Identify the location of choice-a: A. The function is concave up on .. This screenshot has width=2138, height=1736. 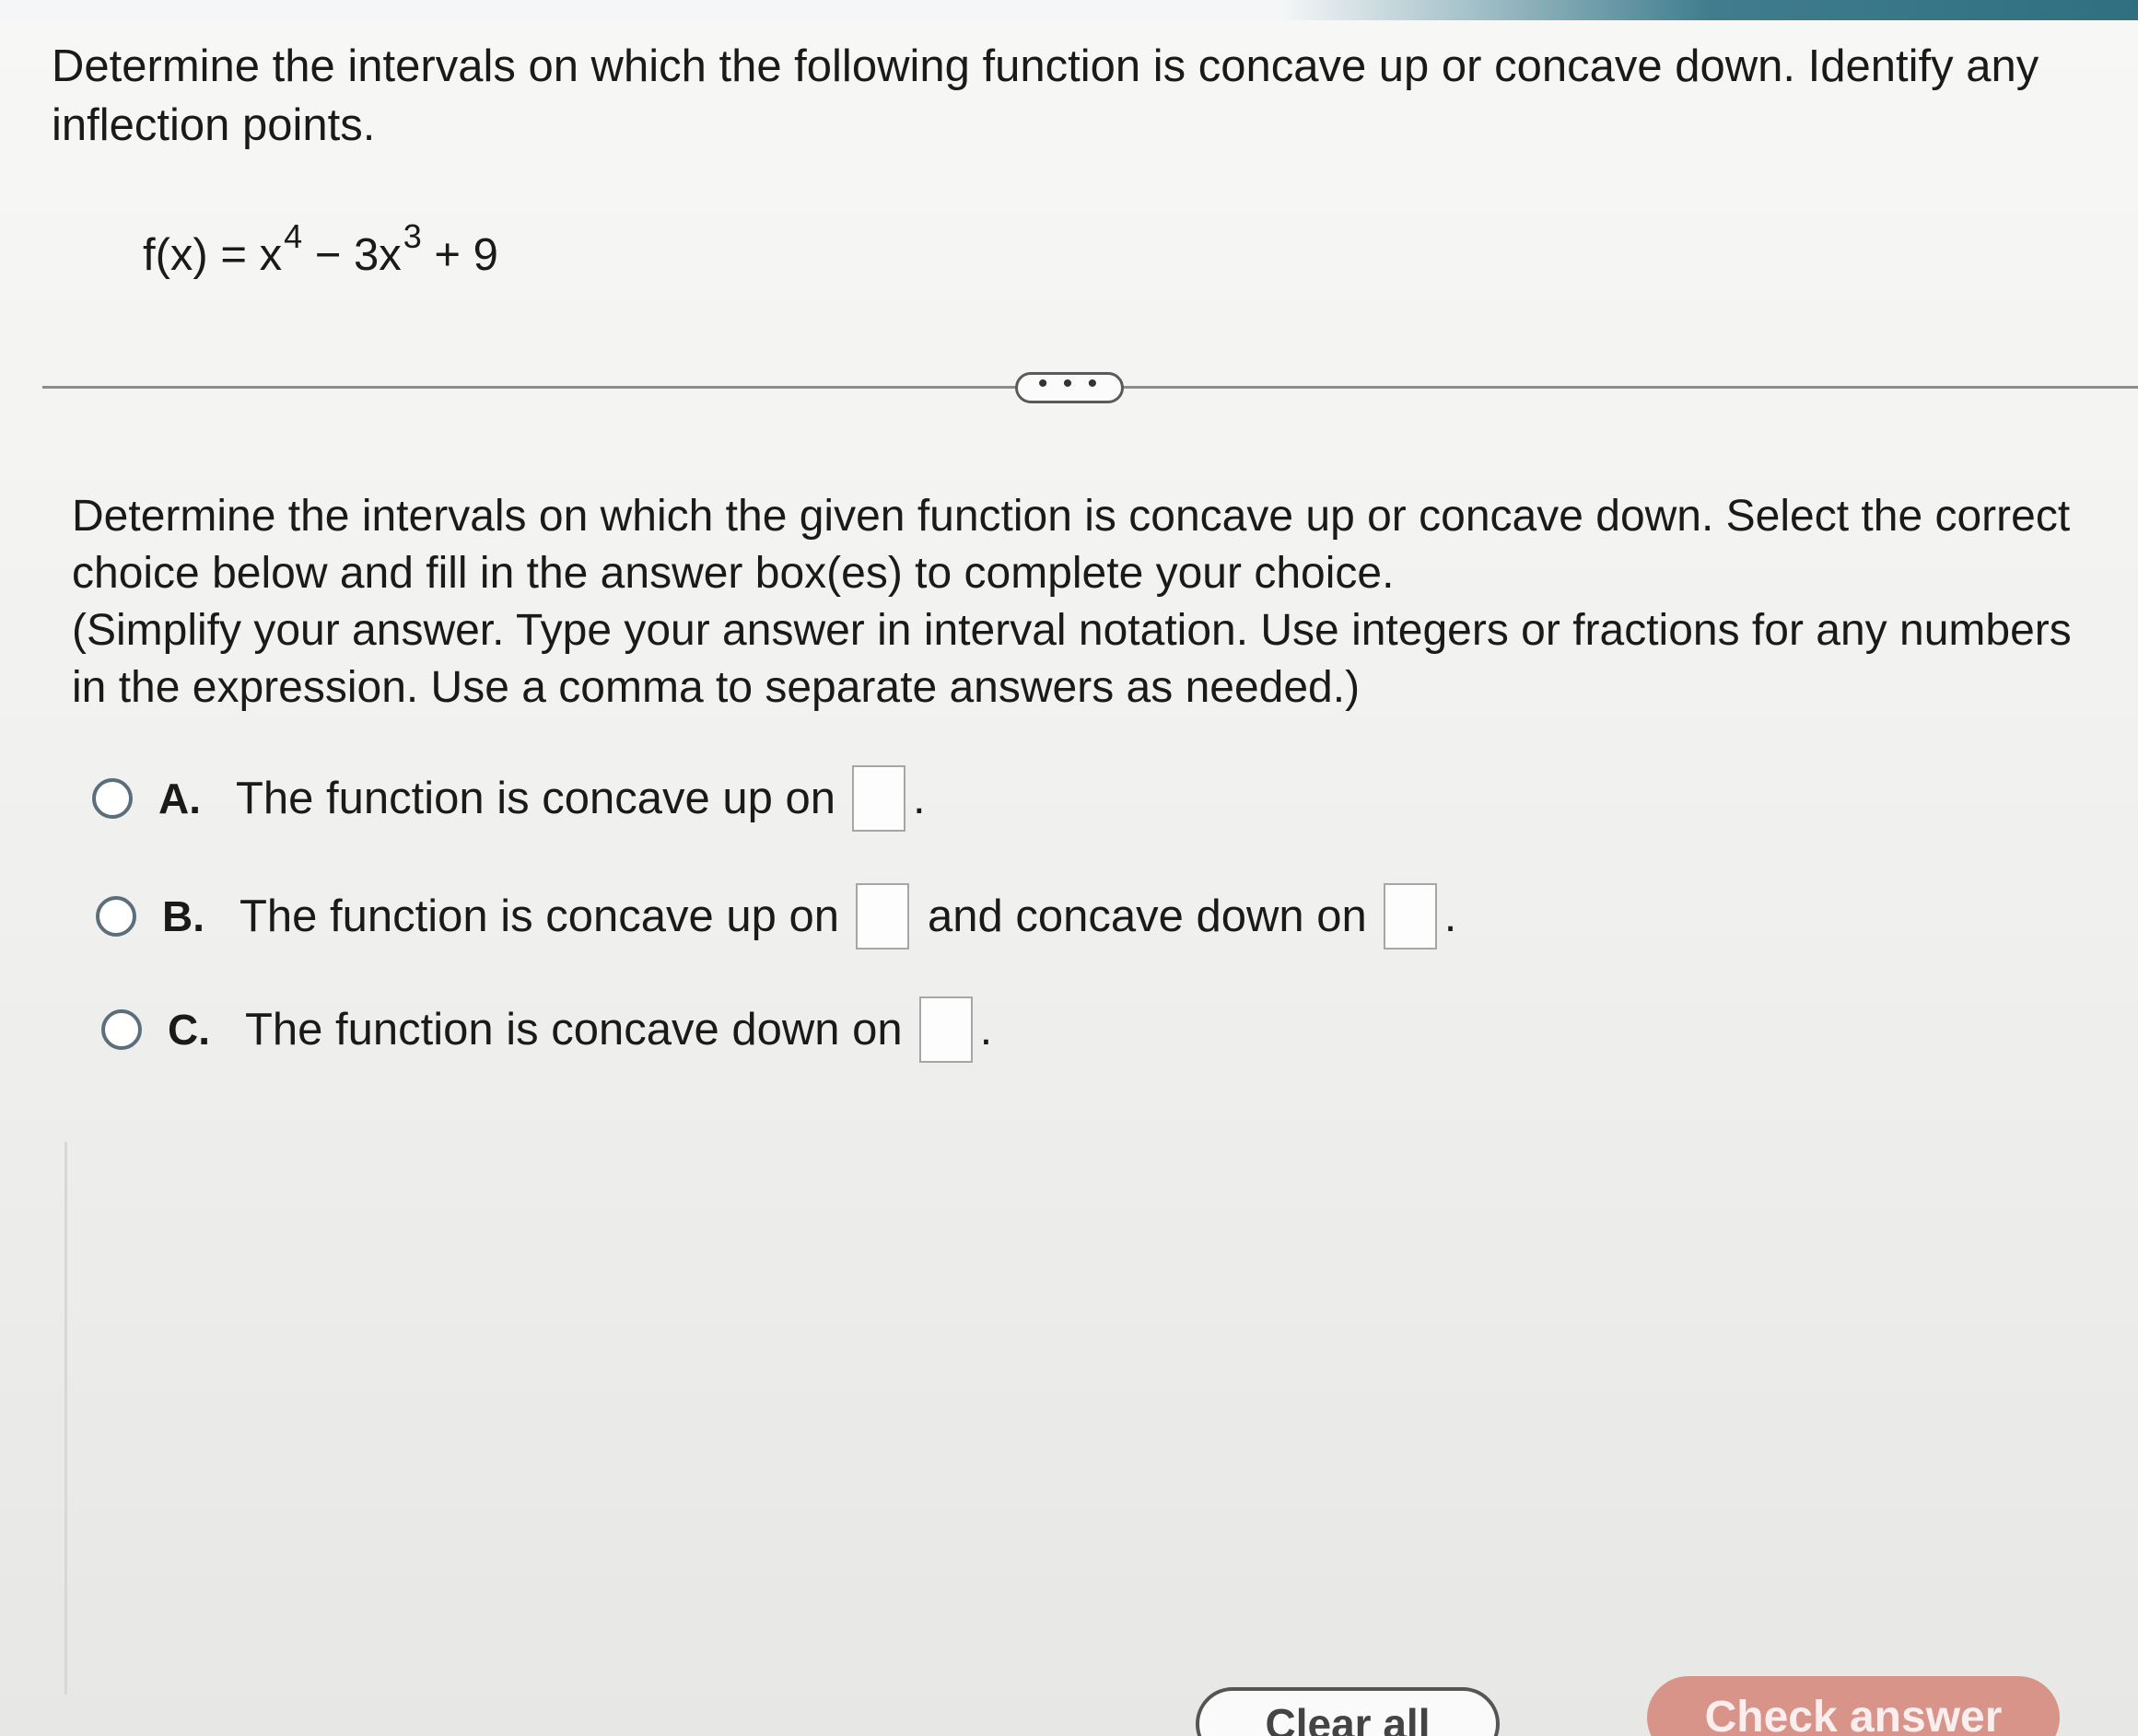
(509, 799).